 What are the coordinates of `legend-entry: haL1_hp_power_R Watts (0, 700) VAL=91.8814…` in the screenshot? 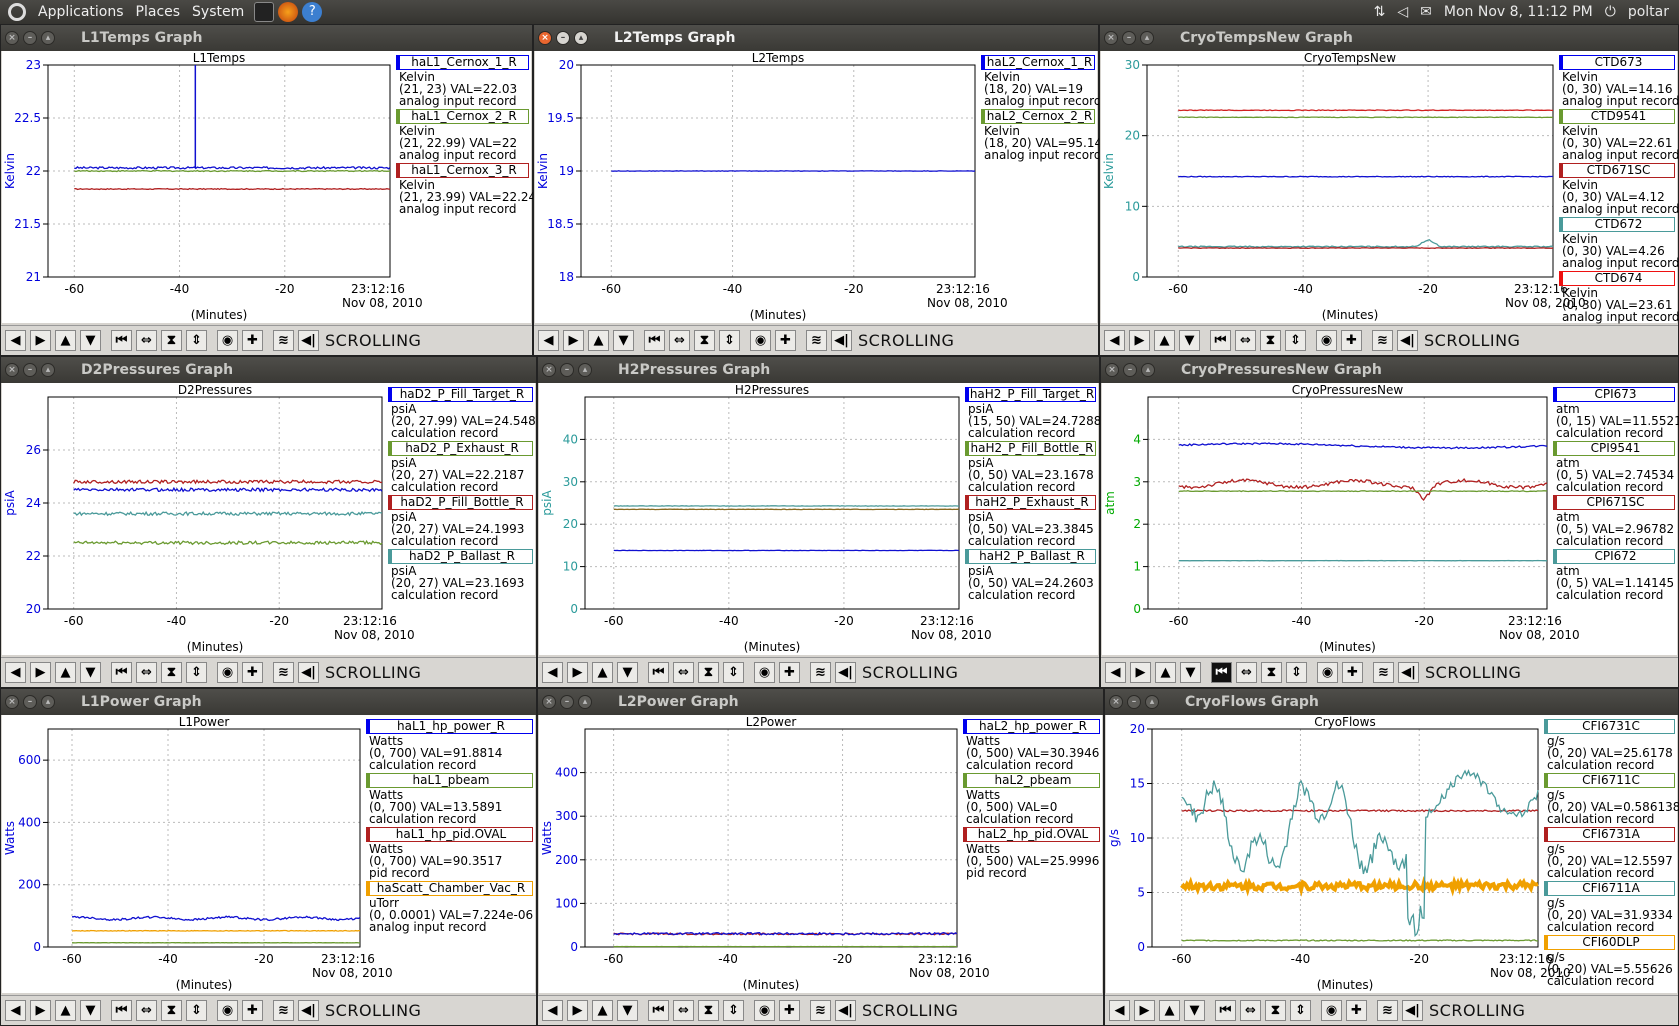 It's located at (449, 745).